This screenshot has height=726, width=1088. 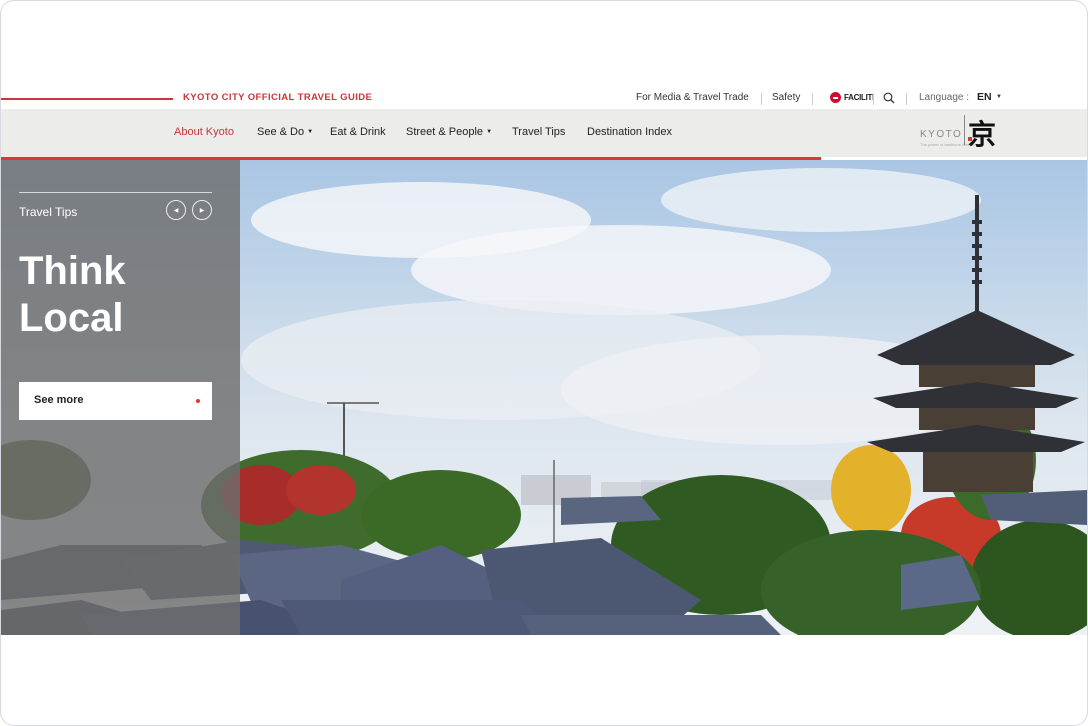 I want to click on safety-link: Safety, so click(x=786, y=97).